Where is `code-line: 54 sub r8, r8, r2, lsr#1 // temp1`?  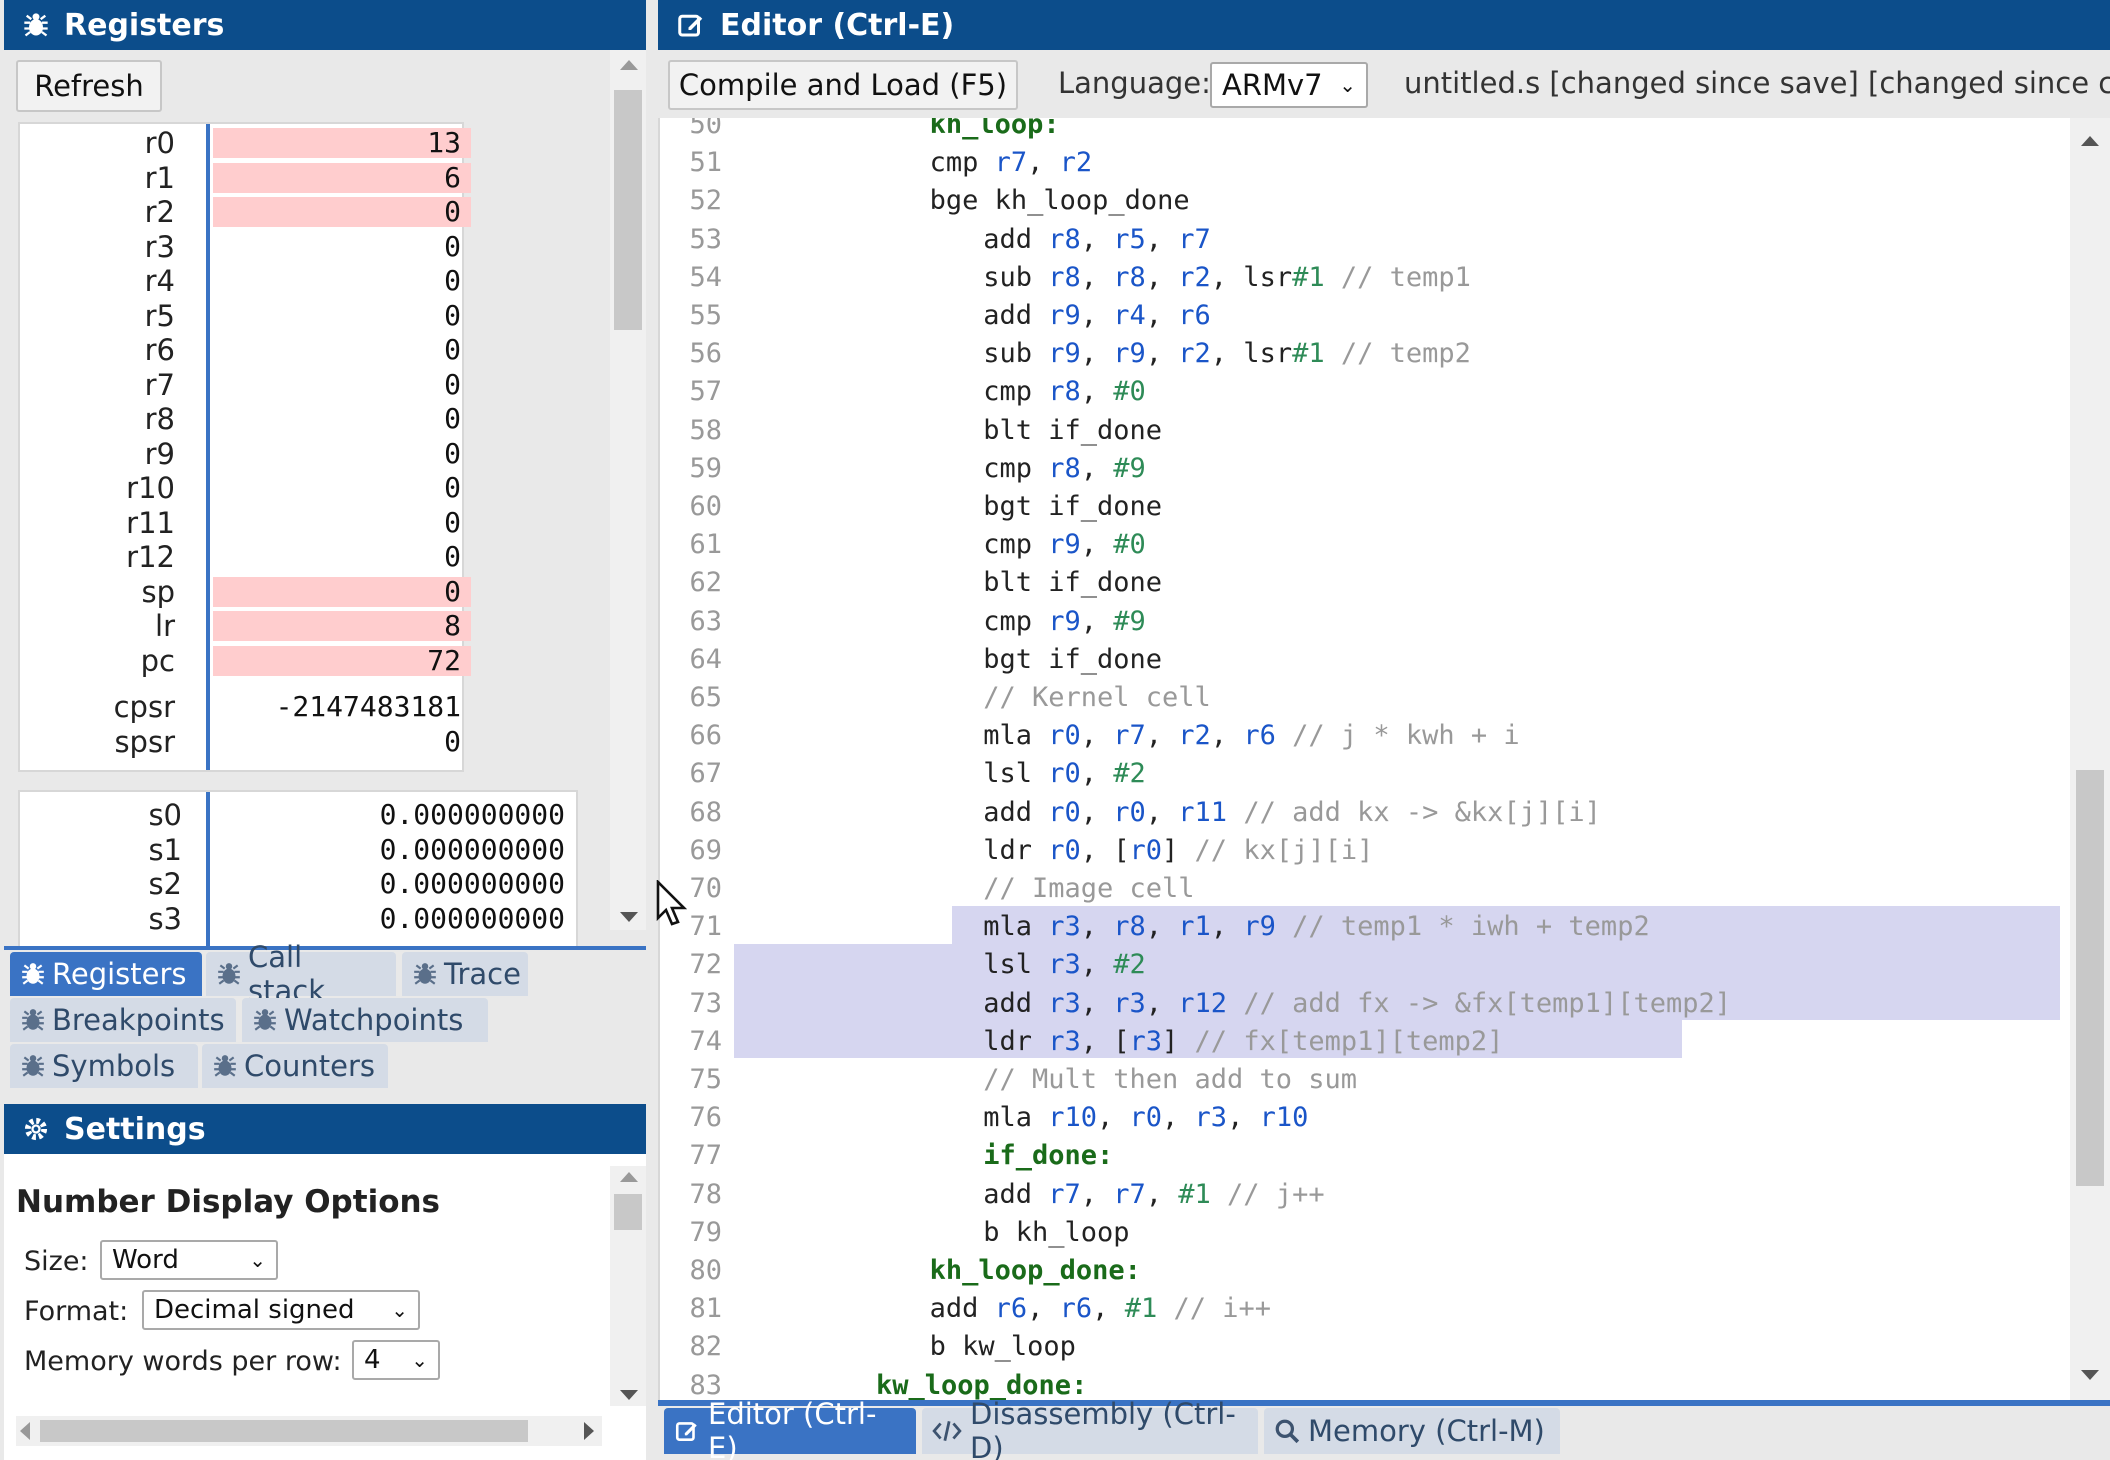 code-line: 54 sub r8, r8, r2, lsr#1 // temp1 is located at coordinates (1365, 278).